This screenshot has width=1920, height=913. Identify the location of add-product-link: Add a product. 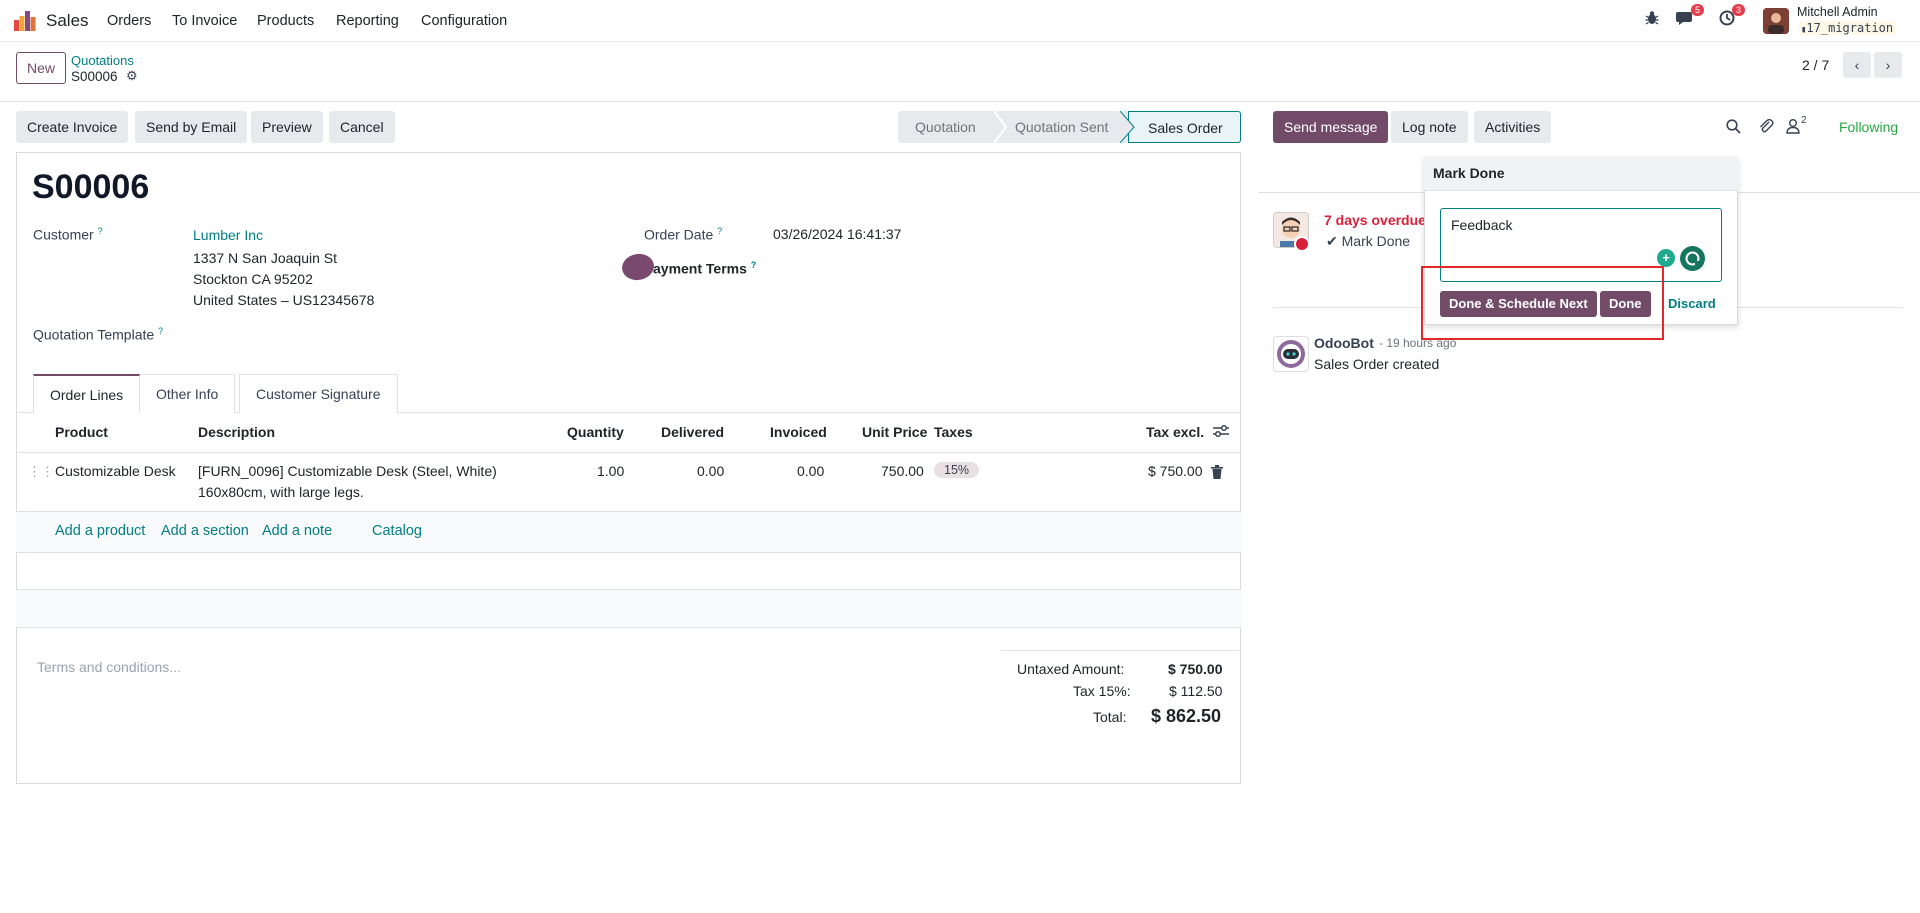
(100, 531).